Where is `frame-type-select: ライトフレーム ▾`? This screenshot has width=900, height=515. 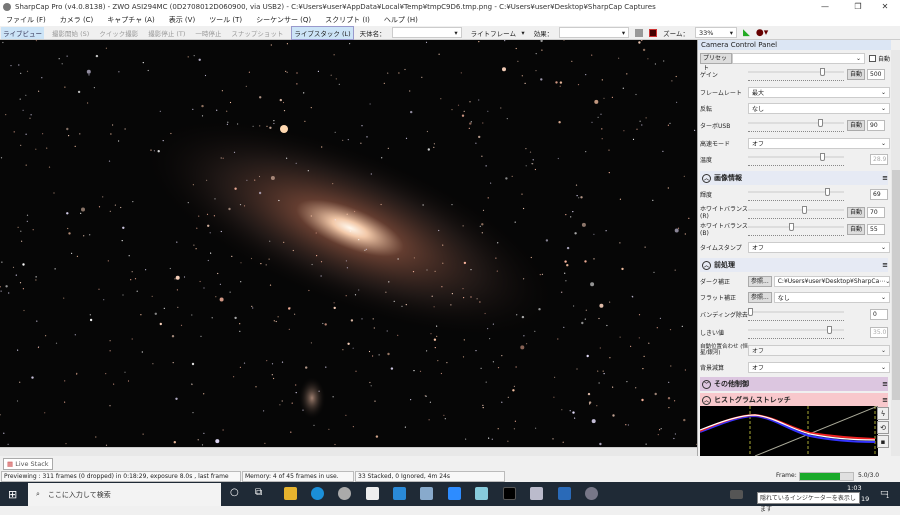 frame-type-select: ライトフレーム ▾ is located at coordinates (497, 32).